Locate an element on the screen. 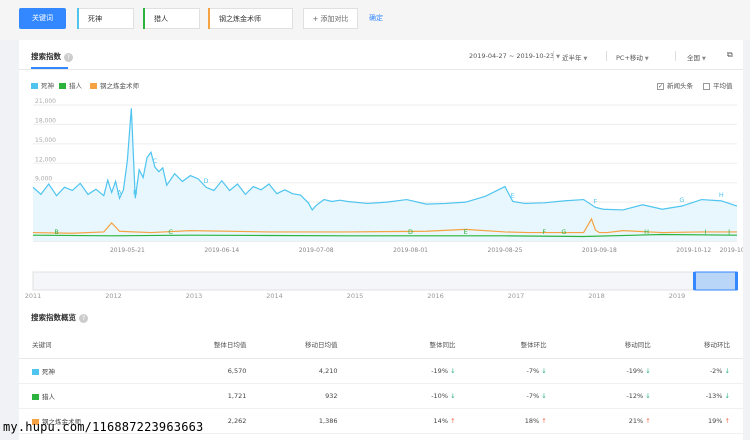 This screenshot has width=750, height=440. y-tick-label: 18,000 is located at coordinates (45, 120).